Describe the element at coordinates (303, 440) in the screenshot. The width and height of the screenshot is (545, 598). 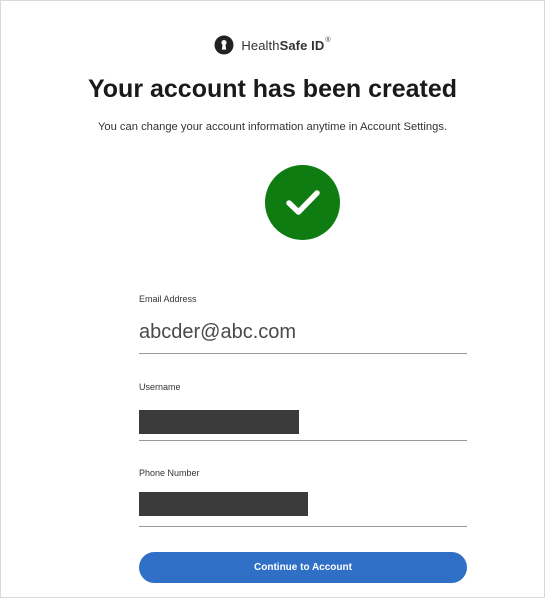
I see `username-underline` at that location.